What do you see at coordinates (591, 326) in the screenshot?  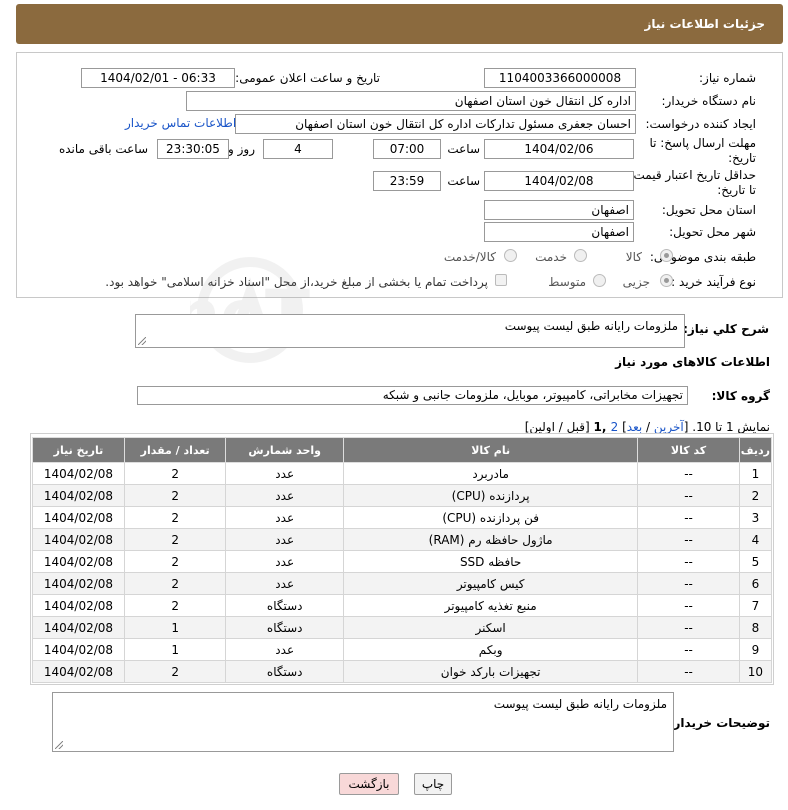 I see `summary-text: ملزومات رایانه طبق لیست پیوست` at bounding box center [591, 326].